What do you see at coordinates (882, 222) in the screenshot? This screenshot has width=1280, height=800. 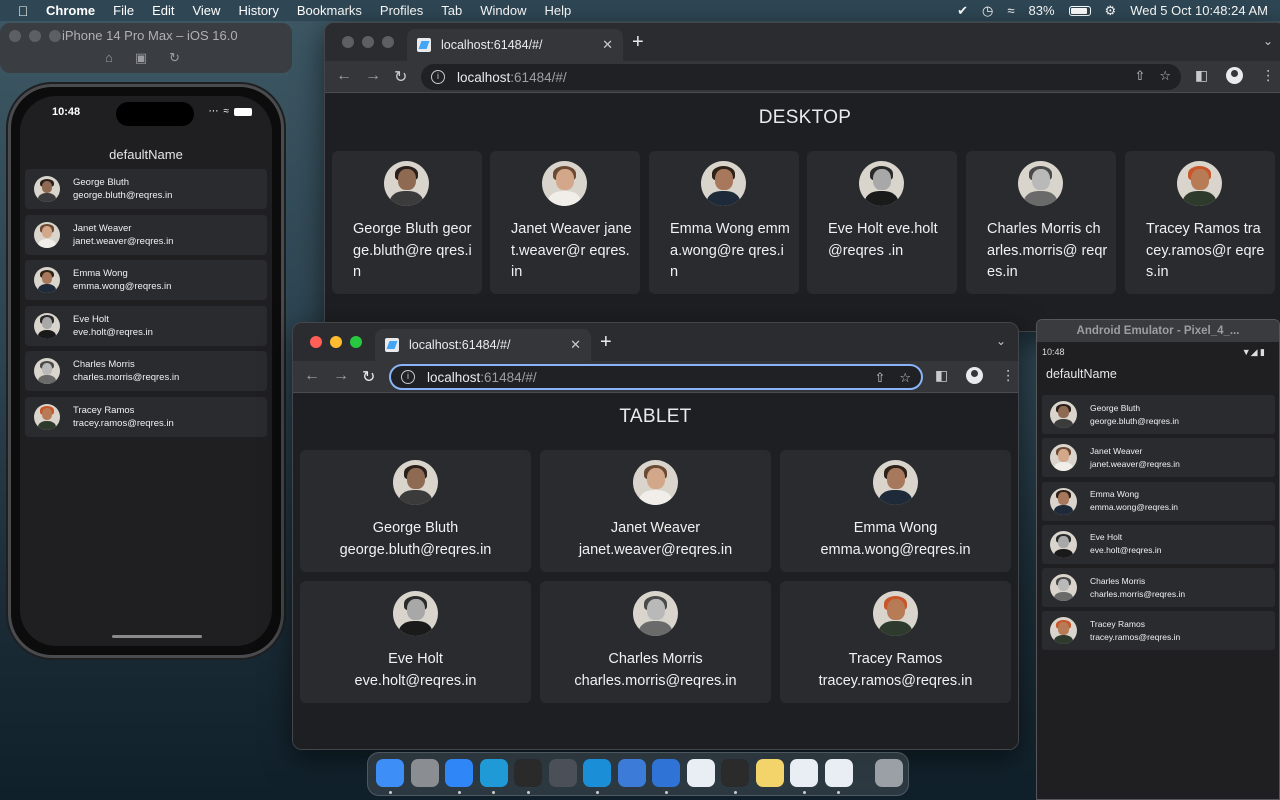 I see `user-card: Eve Holt eve.holt@reqres .in` at bounding box center [882, 222].